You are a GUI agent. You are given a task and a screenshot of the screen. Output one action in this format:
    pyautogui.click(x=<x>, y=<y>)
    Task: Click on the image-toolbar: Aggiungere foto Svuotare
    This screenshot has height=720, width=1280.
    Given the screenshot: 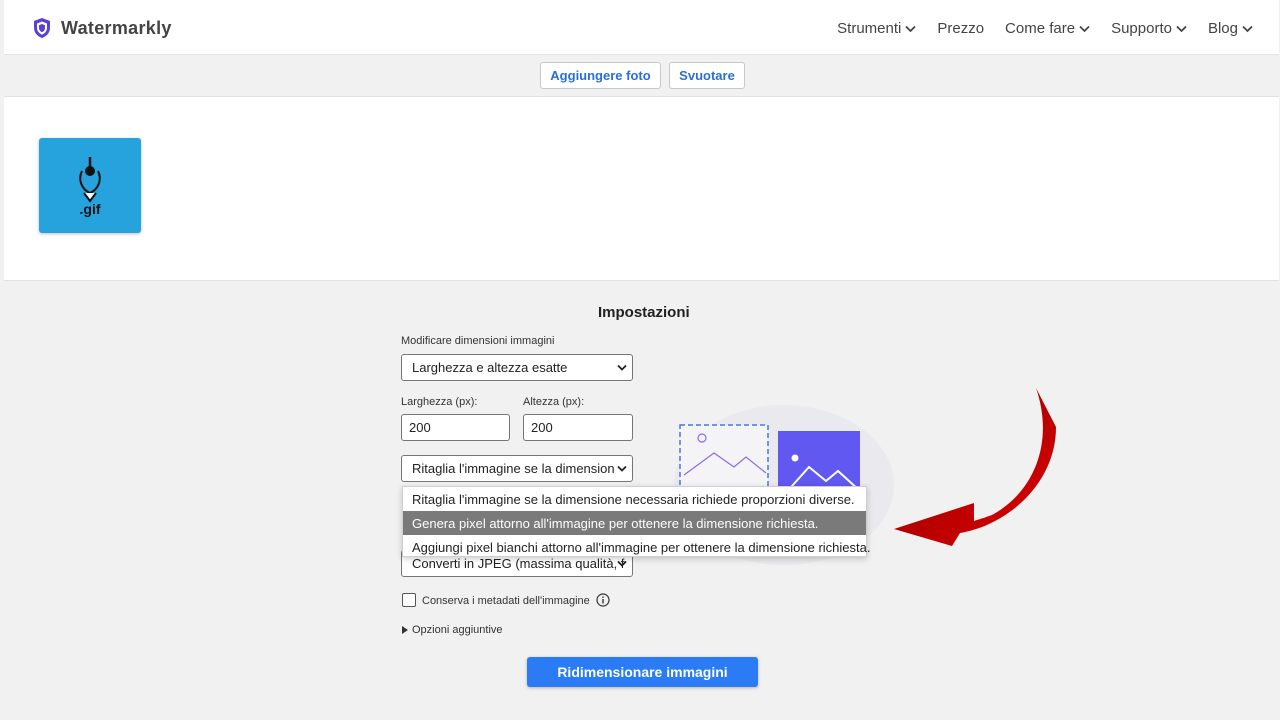 What is the action you would take?
    pyautogui.click(x=641, y=76)
    